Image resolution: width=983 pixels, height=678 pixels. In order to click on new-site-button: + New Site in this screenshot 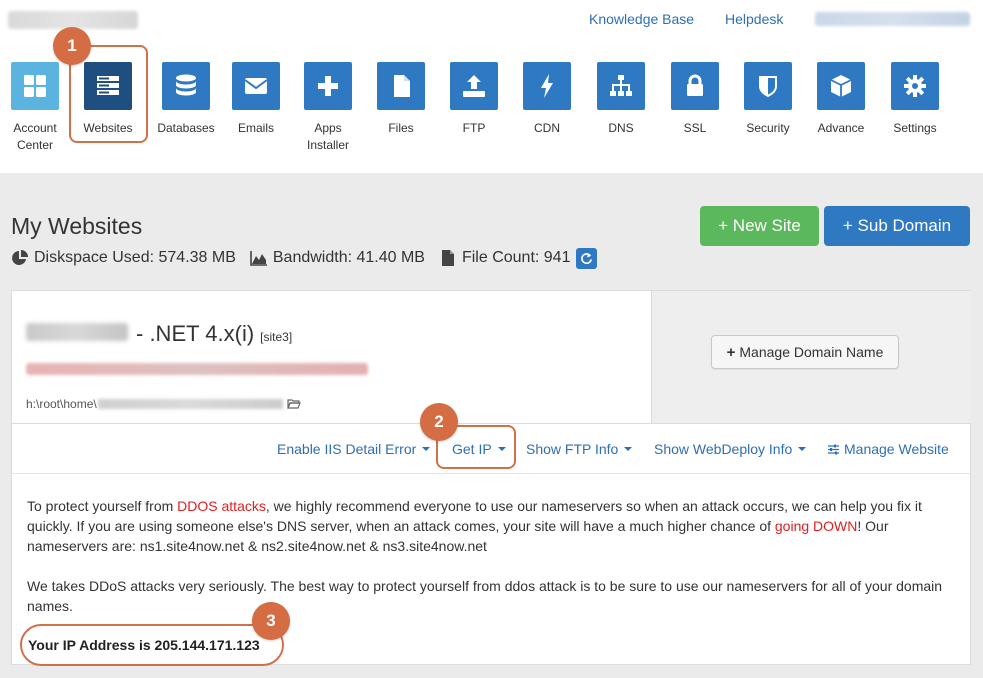, I will do `click(759, 226)`.